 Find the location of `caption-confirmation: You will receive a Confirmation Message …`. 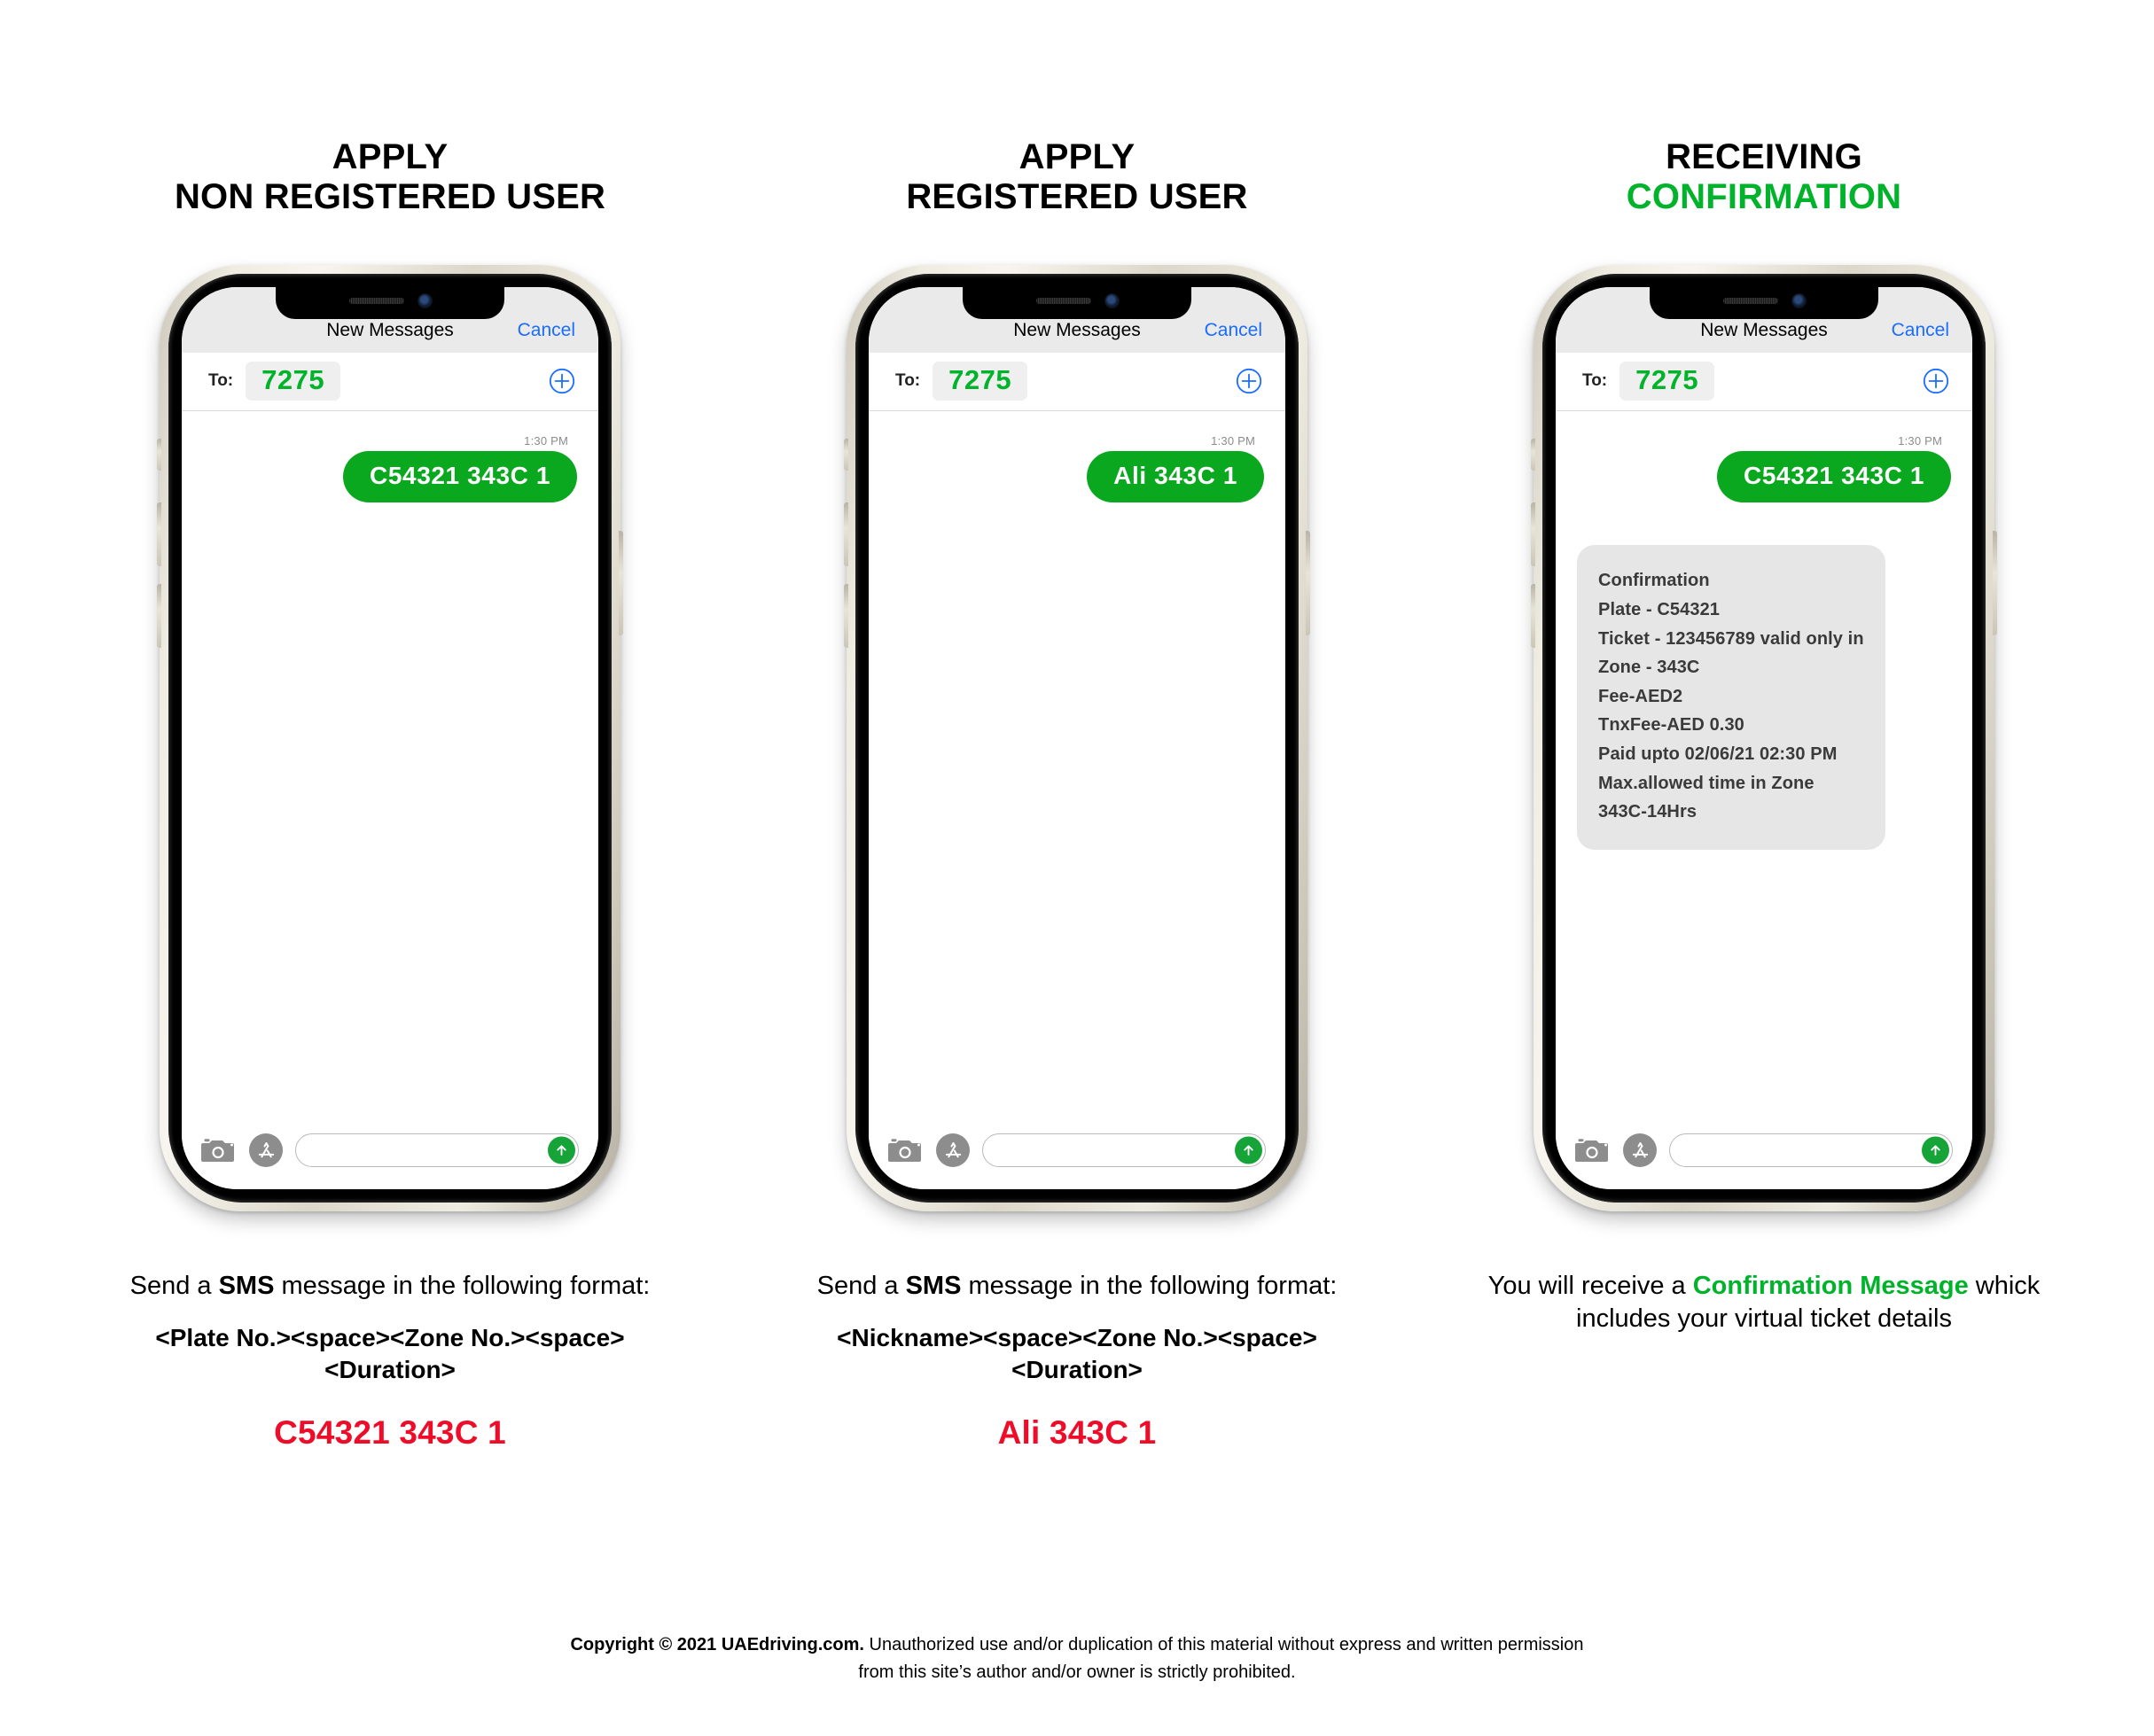

caption-confirmation: You will receive a Confirmation Message … is located at coordinates (1764, 1303).